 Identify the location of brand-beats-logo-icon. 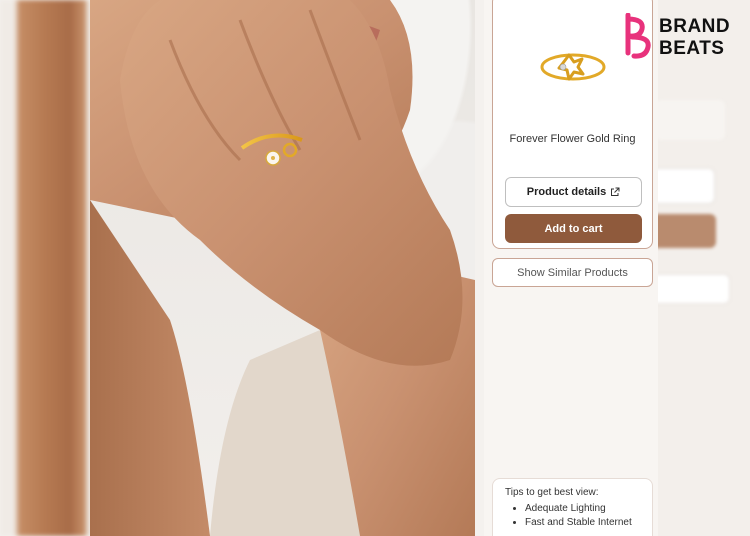
(638, 35).